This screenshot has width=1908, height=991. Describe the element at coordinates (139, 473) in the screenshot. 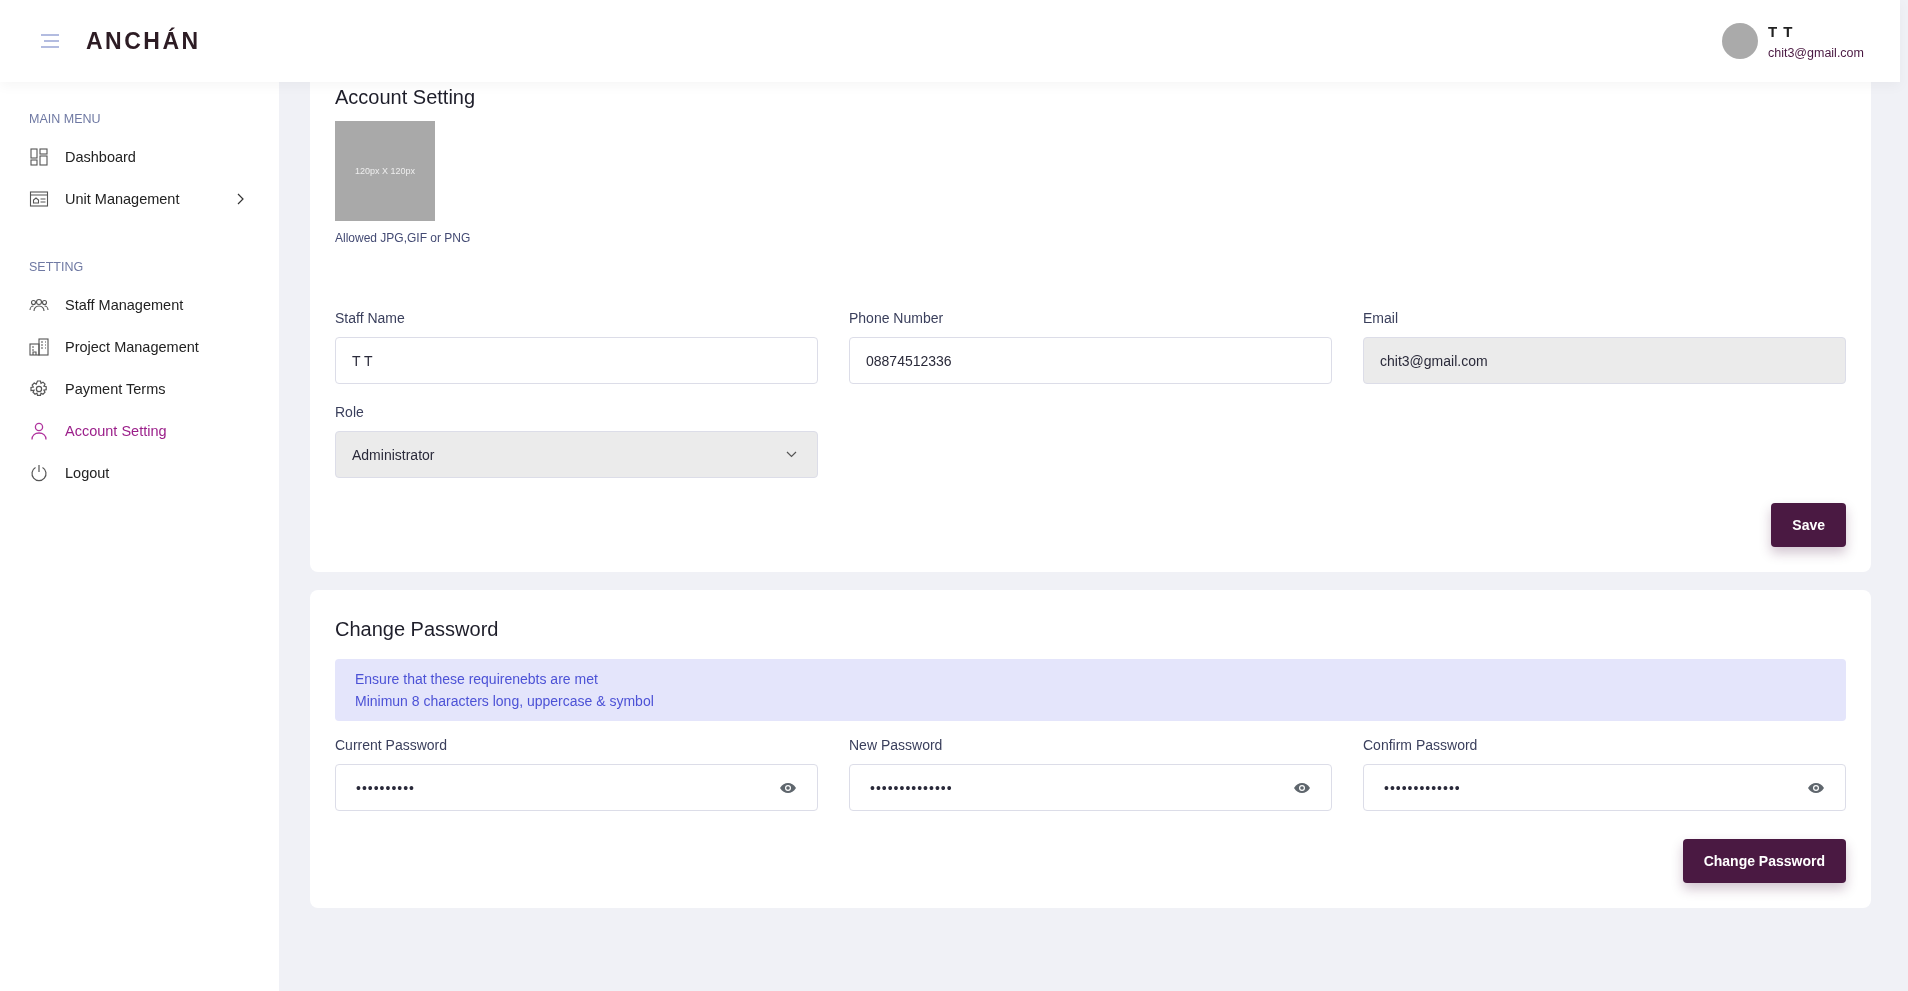

I see `sidebar-item: Logout` at that location.